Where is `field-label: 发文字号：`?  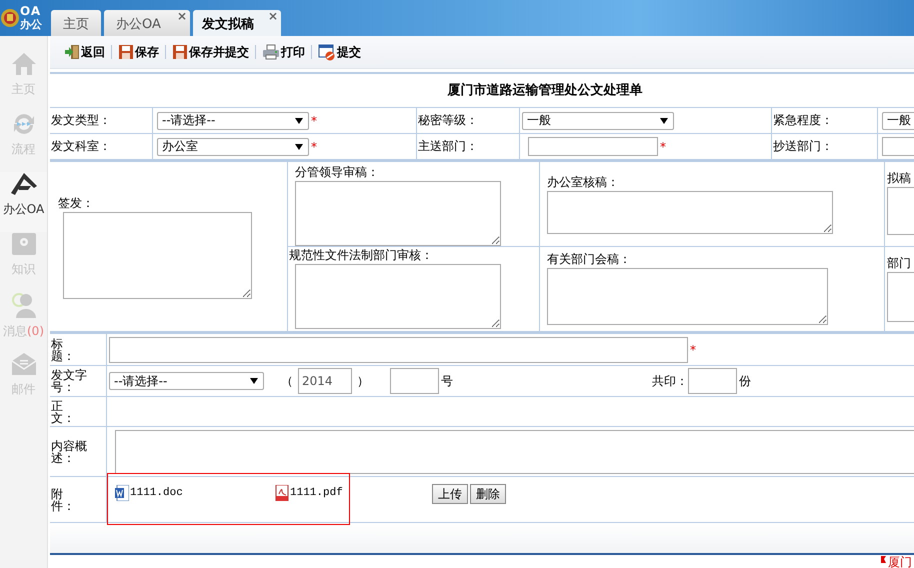
field-label: 发文字号： is located at coordinates (69, 381).